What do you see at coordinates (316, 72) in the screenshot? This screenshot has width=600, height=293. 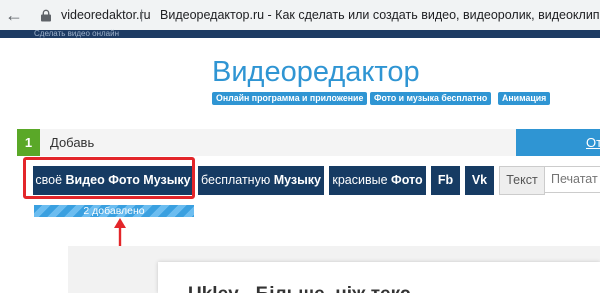 I see `site-logo: Видеоредактор` at bounding box center [316, 72].